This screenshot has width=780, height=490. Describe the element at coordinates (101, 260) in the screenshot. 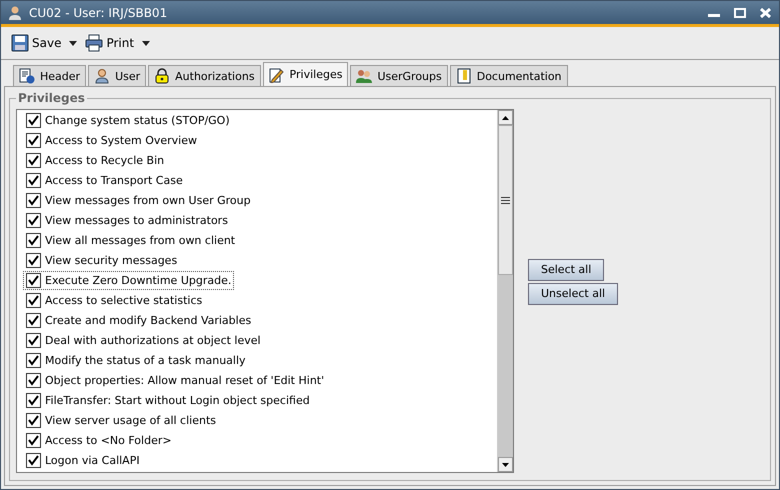

I see `privilege-checkbox: View security messages` at that location.